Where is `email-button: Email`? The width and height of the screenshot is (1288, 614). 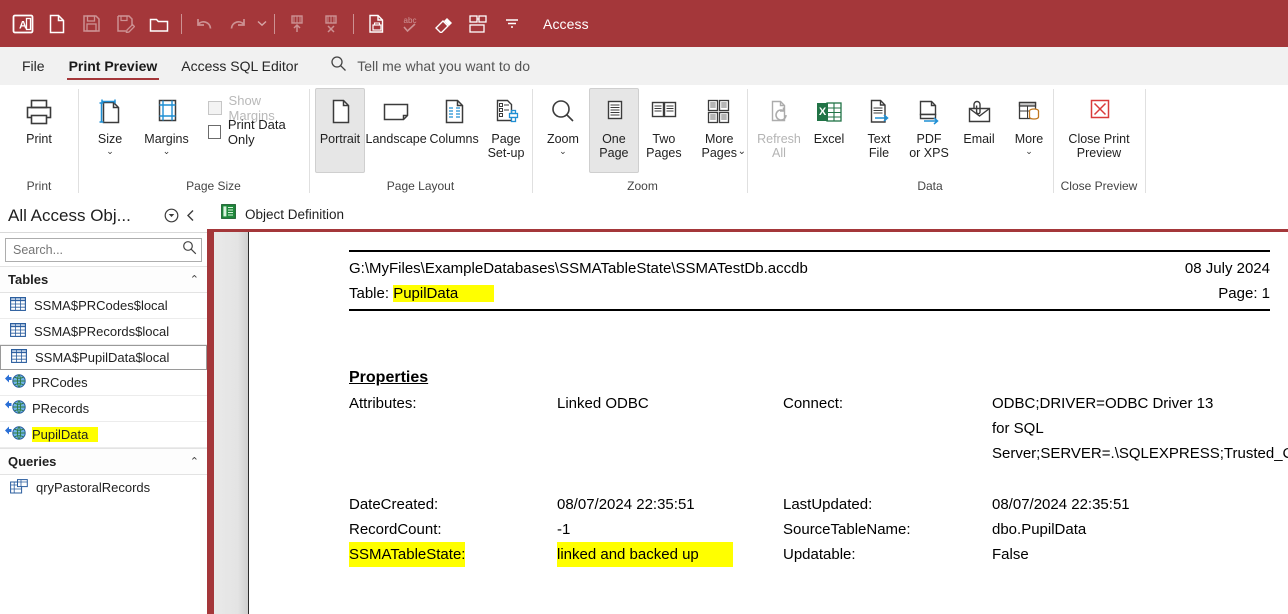
email-button: Email is located at coordinates (979, 118).